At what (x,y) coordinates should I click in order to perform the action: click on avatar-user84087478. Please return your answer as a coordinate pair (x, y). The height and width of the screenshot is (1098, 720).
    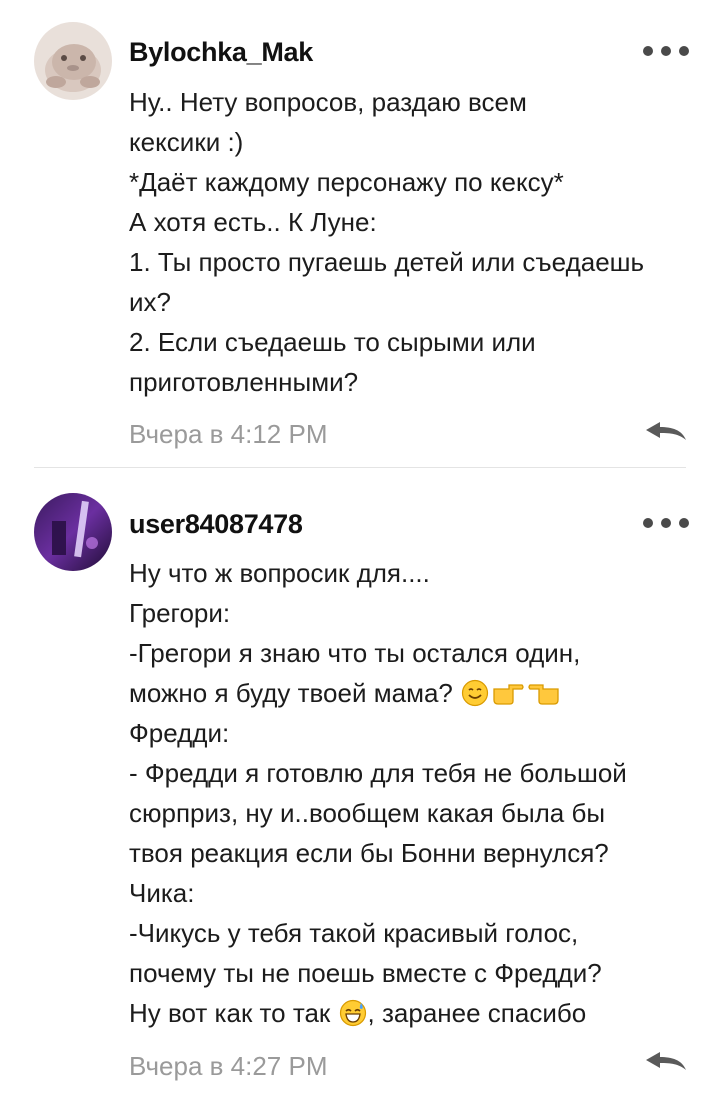
    Looking at the image, I should click on (73, 532).